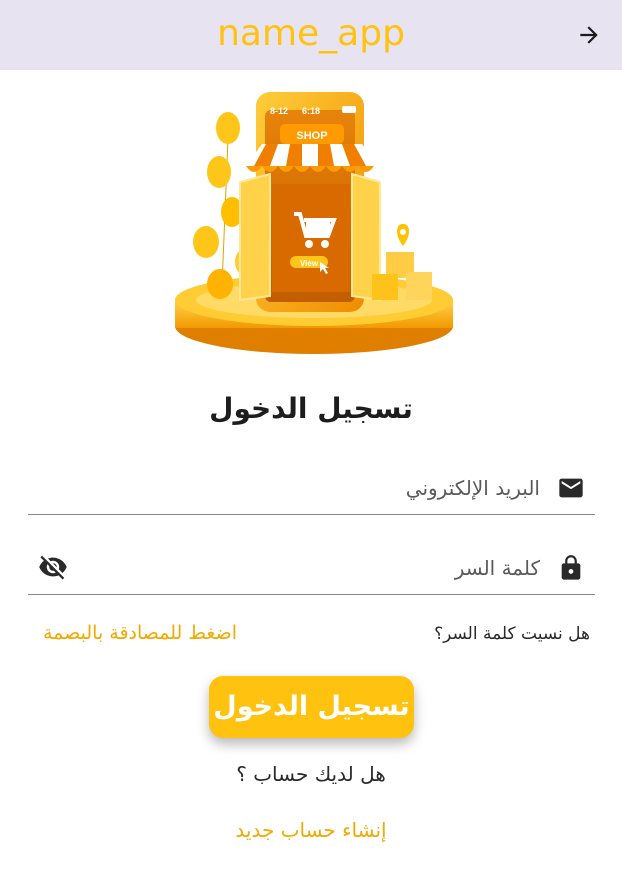  What do you see at coordinates (311, 136) in the screenshot?
I see `shop-sign: SHOP` at bounding box center [311, 136].